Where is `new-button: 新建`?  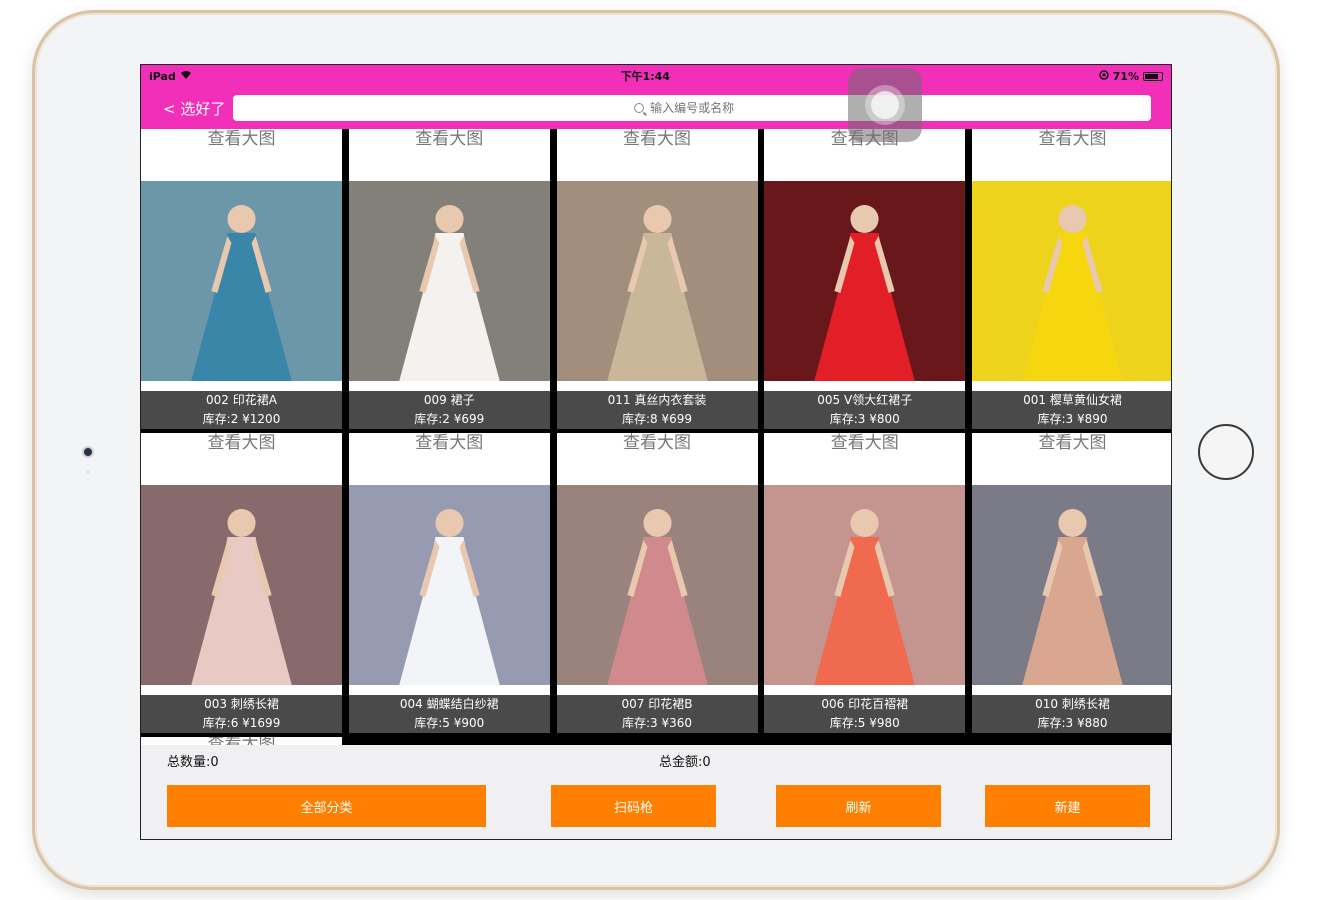 new-button: 新建 is located at coordinates (1067, 806).